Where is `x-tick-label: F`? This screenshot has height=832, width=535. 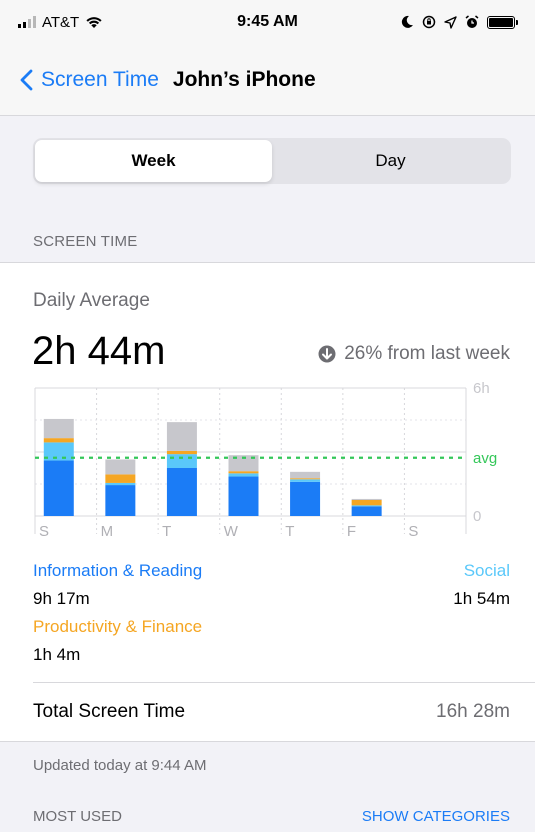
x-tick-label: F is located at coordinates (351, 531).